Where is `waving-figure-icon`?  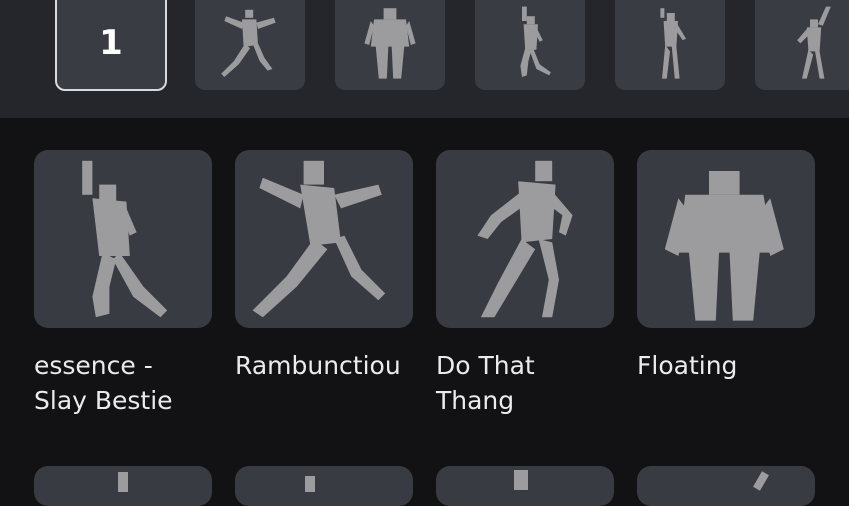
waving-figure-icon is located at coordinates (673, 43).